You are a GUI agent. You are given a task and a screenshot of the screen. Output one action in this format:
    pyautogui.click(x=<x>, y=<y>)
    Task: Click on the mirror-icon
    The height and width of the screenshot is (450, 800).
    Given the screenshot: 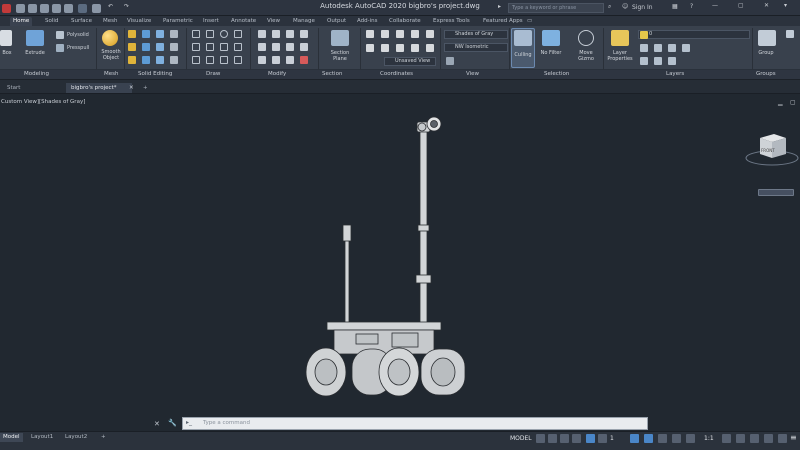 What is the action you would take?
    pyautogui.click(x=276, y=47)
    